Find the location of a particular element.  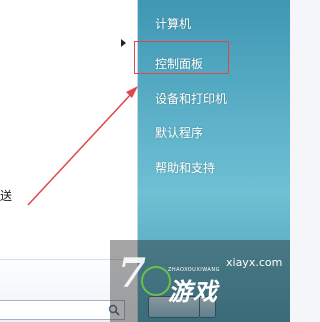

watermark-logo-text: 7 is located at coordinates (132, 273).